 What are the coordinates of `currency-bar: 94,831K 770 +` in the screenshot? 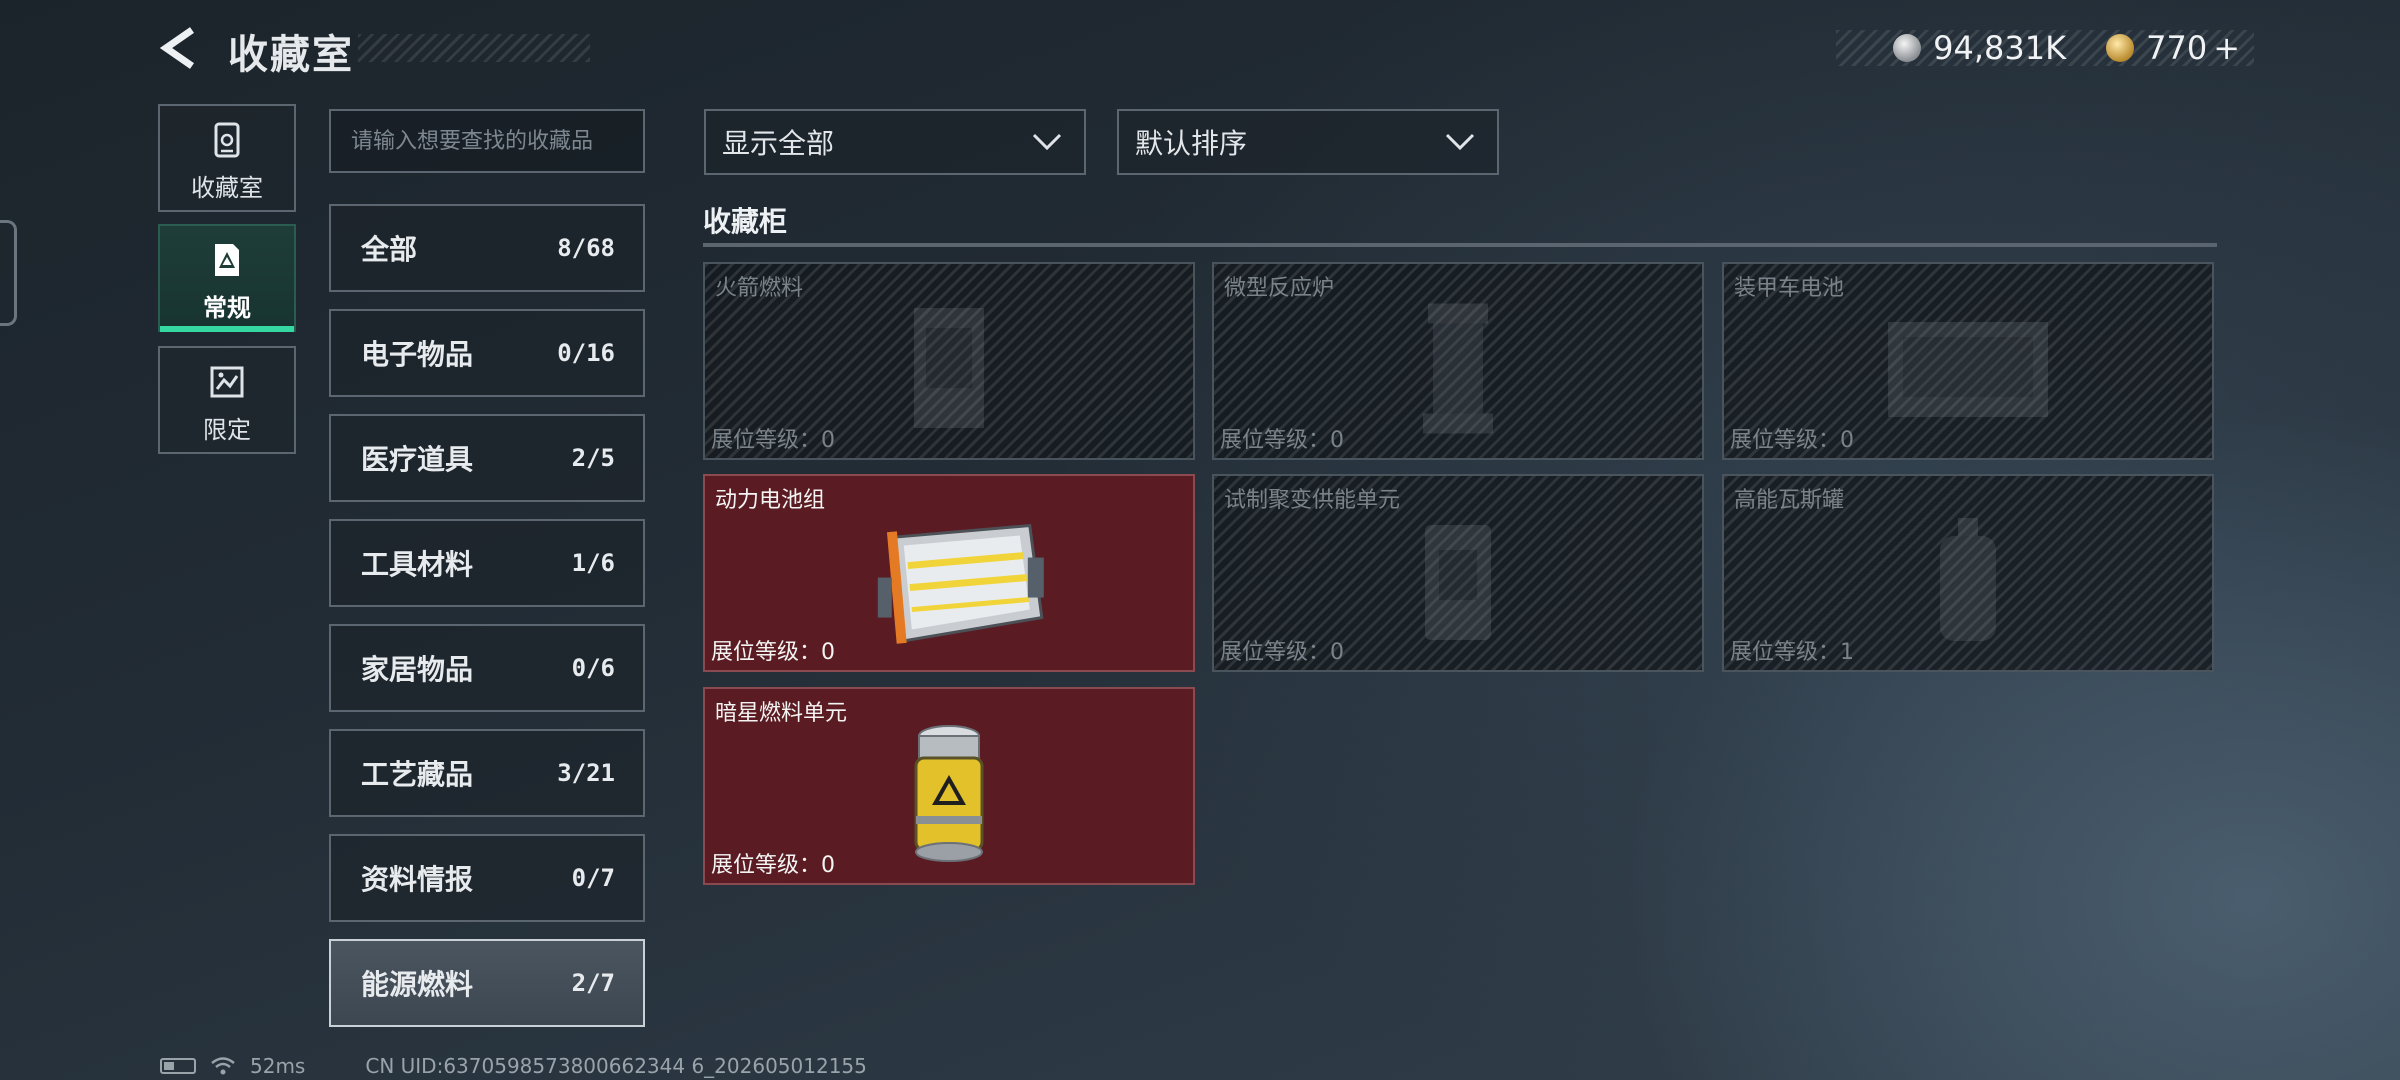 It's located at (2045, 48).